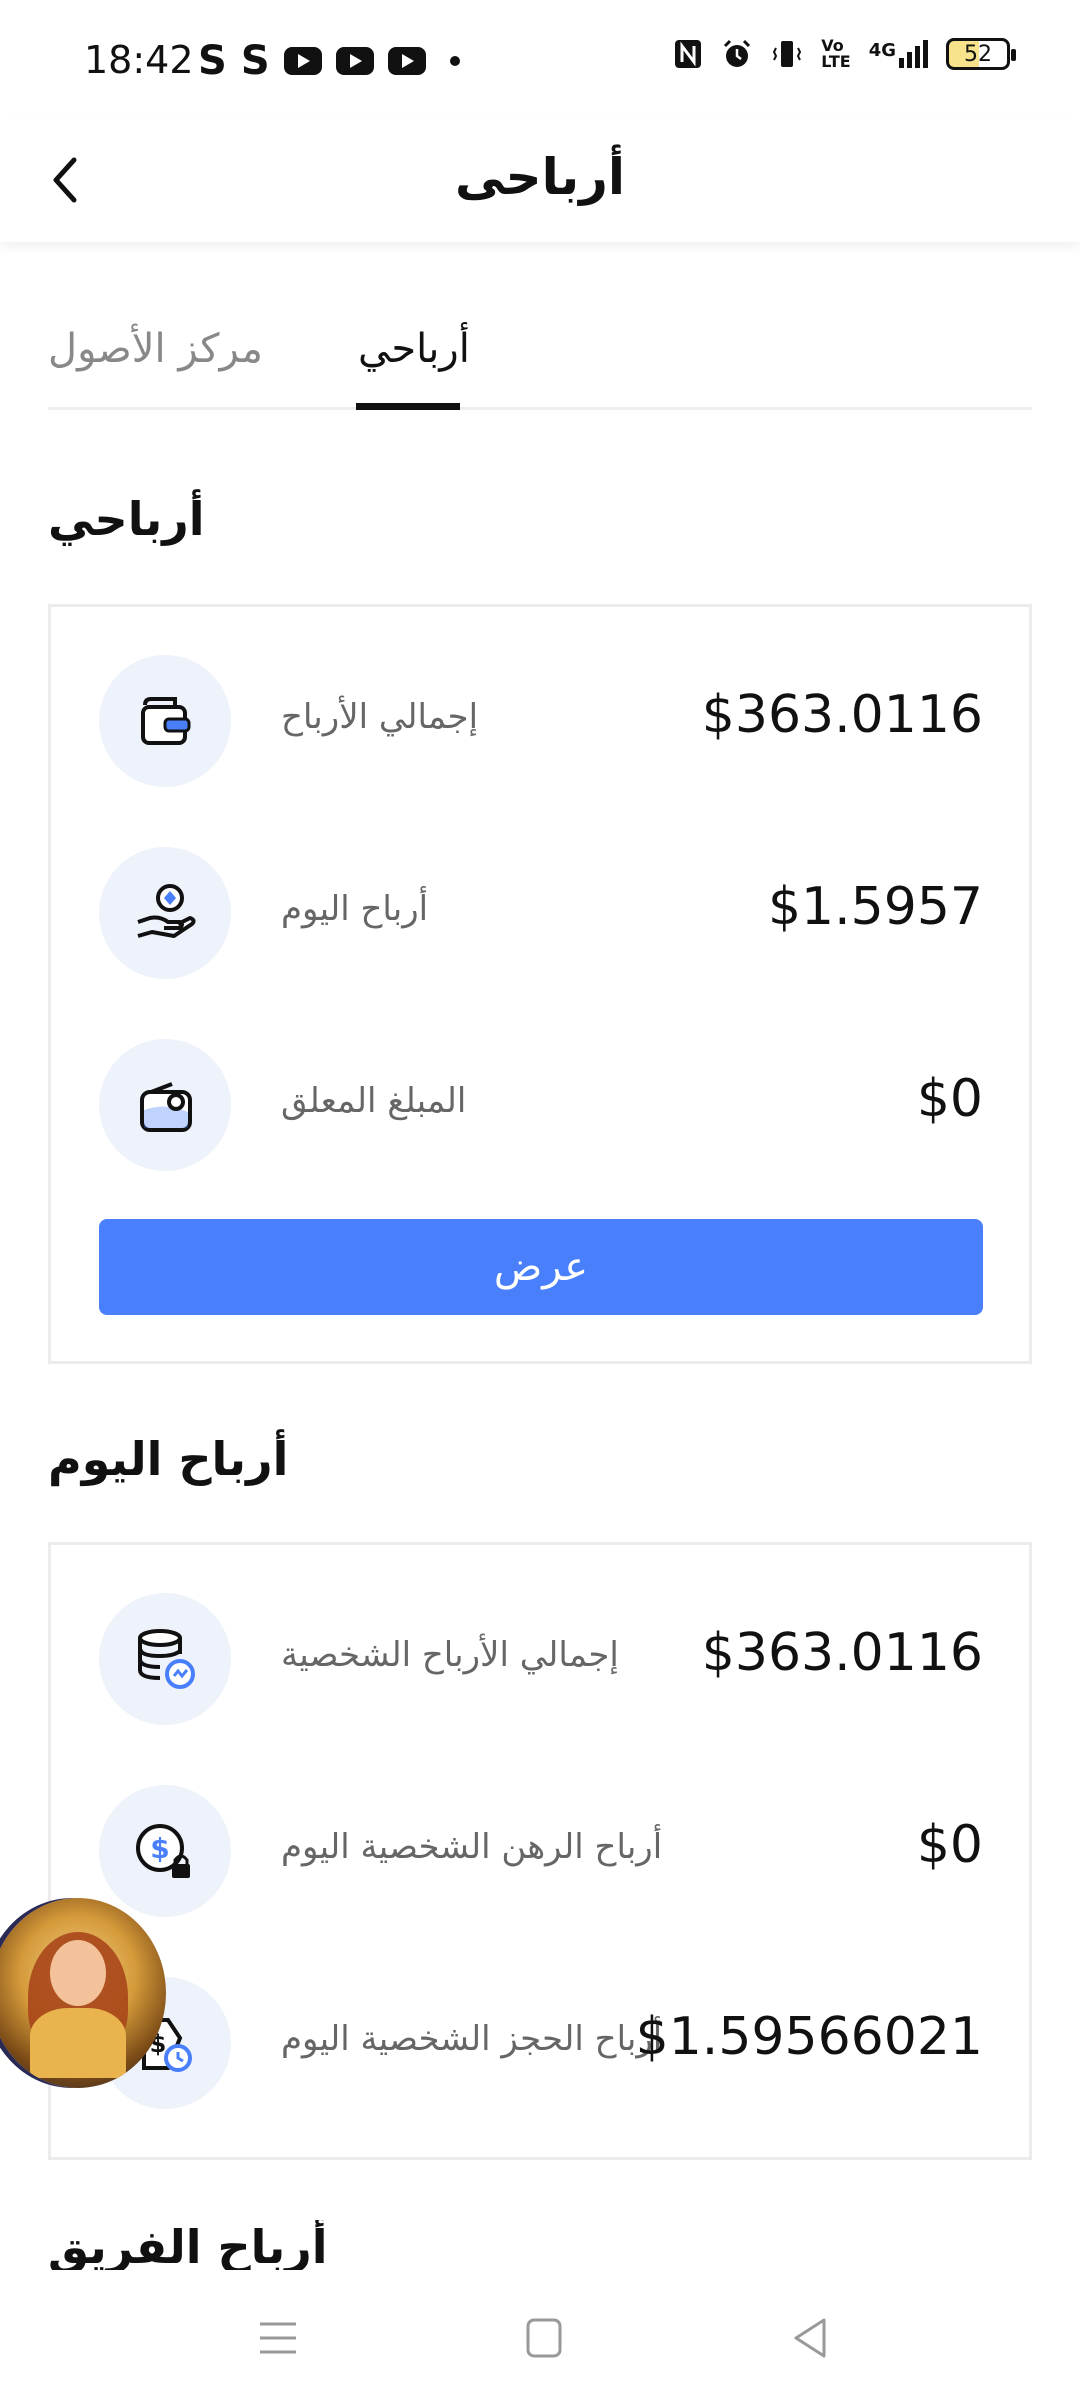 This screenshot has height=2400, width=1080. Describe the element at coordinates (875, 907) in the screenshot. I see `row-value: $1.5957` at that location.